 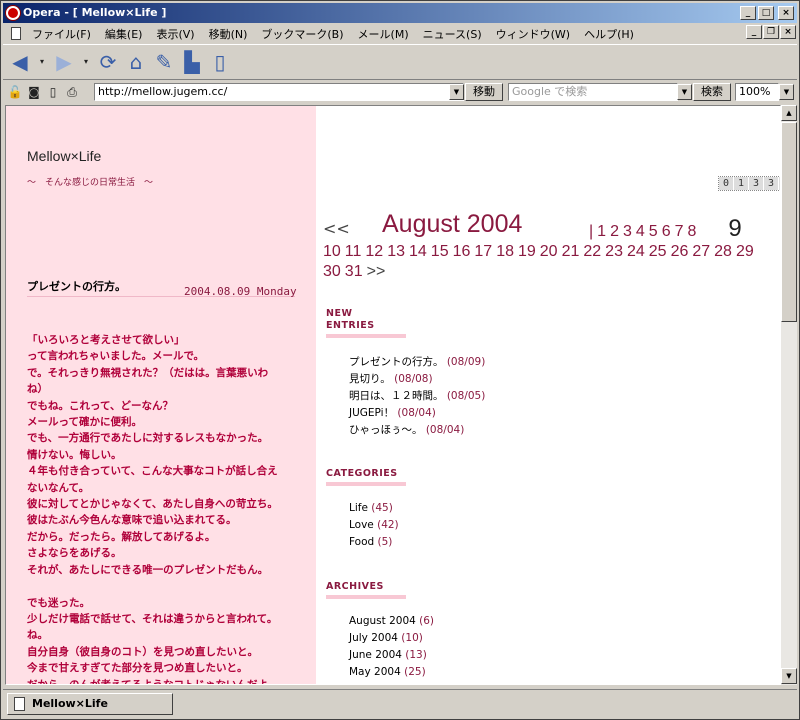 I want to click on archive-item: July 2004 (10), so click(x=391, y=638).